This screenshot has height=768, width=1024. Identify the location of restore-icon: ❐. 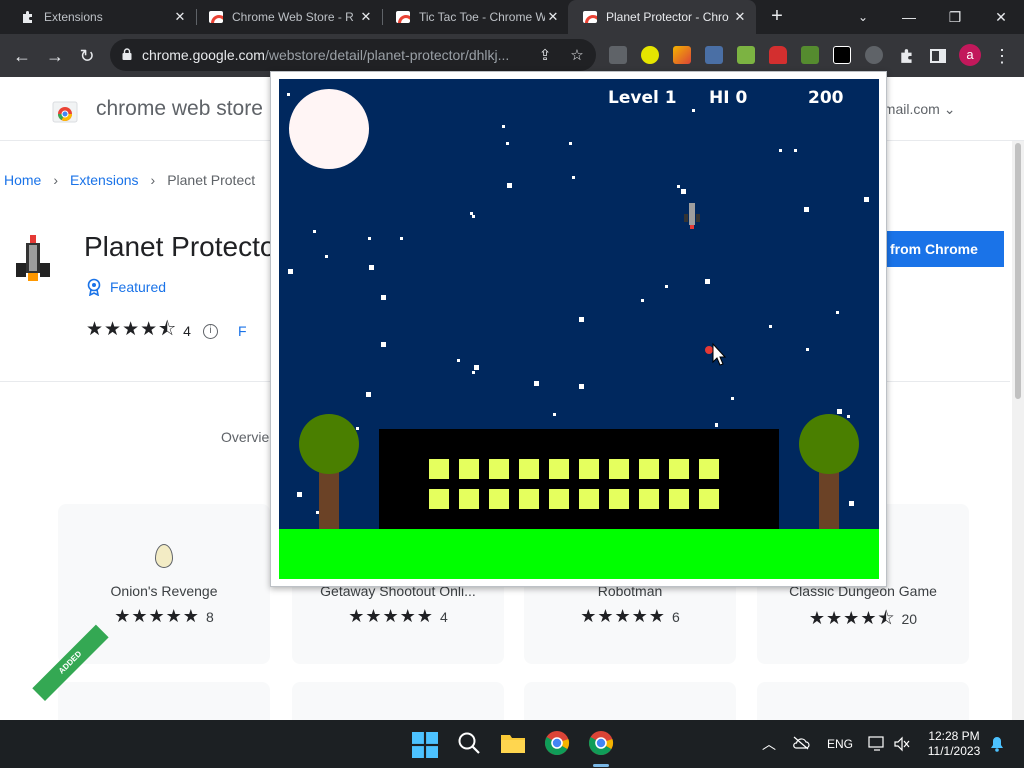
(955, 17).